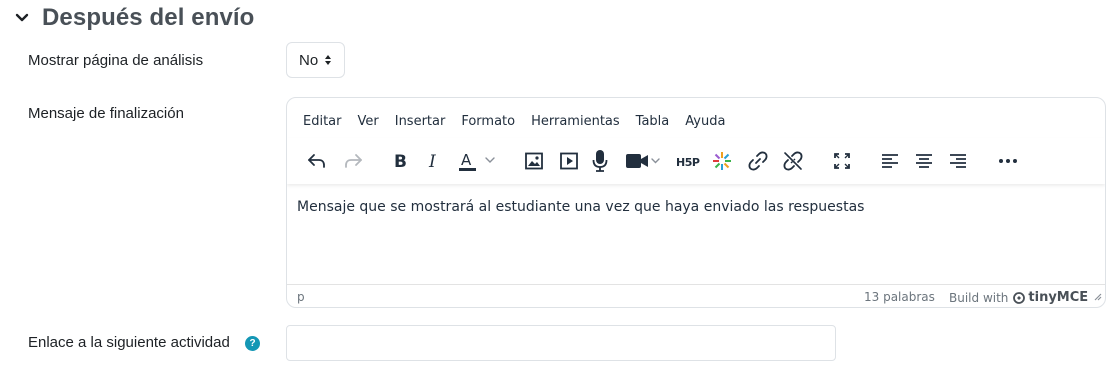  Describe the element at coordinates (317, 161) in the screenshot. I see `undo-icon` at that location.